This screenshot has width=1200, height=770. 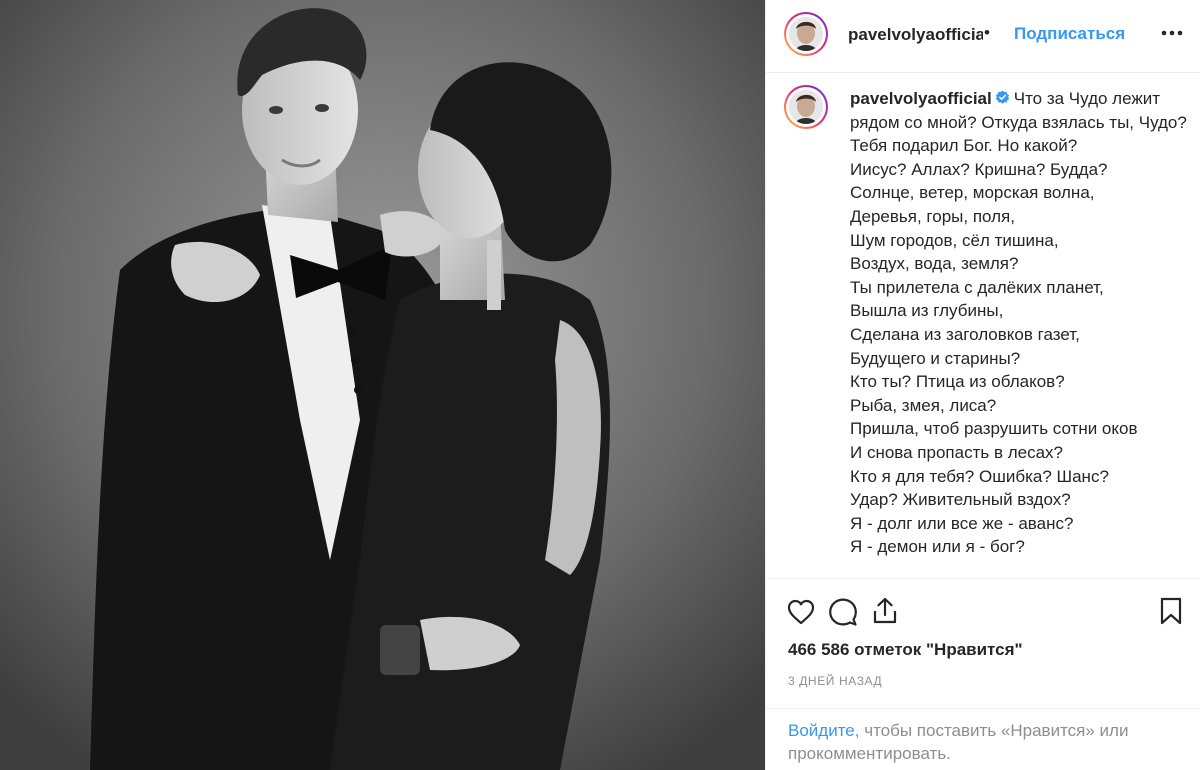 I want to click on caption-line: Вышла из глубины,, so click(x=927, y=311).